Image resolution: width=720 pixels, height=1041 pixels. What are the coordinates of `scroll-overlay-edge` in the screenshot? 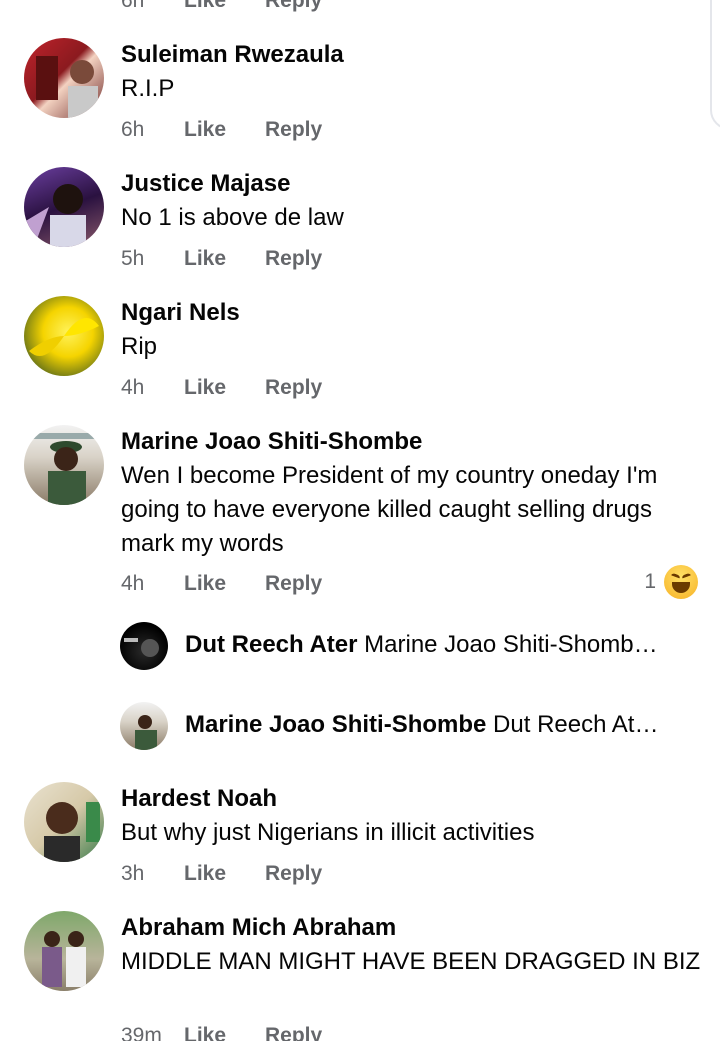 It's located at (715, 65).